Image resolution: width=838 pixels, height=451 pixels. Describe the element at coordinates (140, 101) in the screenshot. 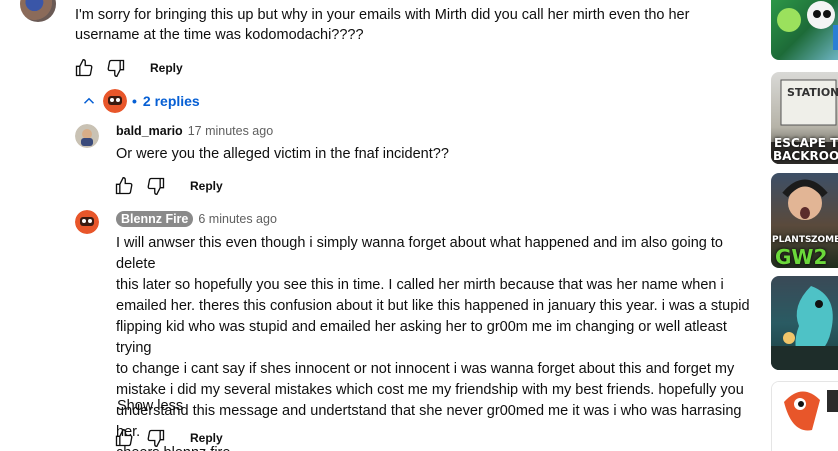

I see `replies-toggle-button: • 2 replies` at that location.